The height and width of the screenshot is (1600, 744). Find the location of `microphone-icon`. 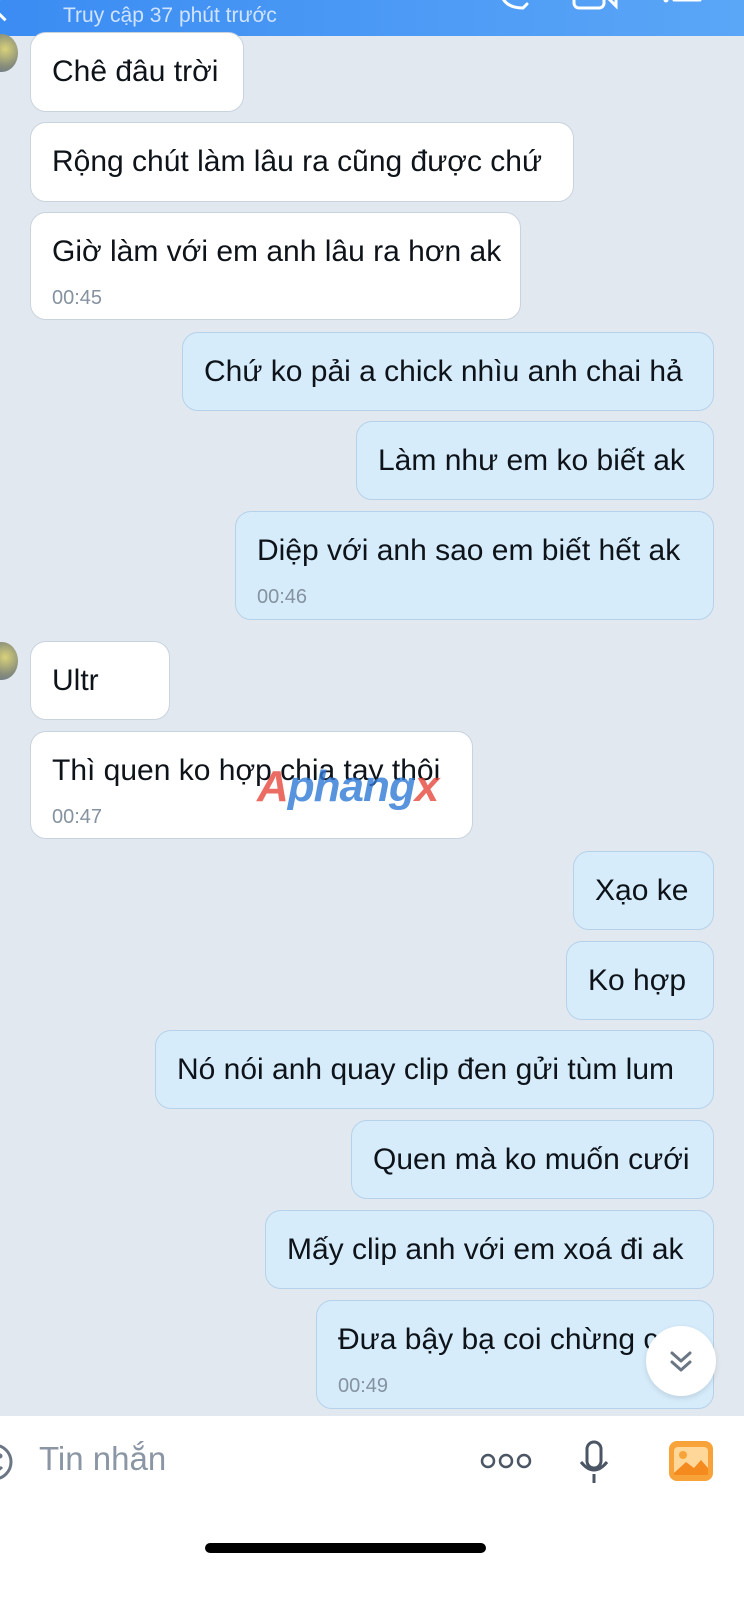

microphone-icon is located at coordinates (594, 1463).